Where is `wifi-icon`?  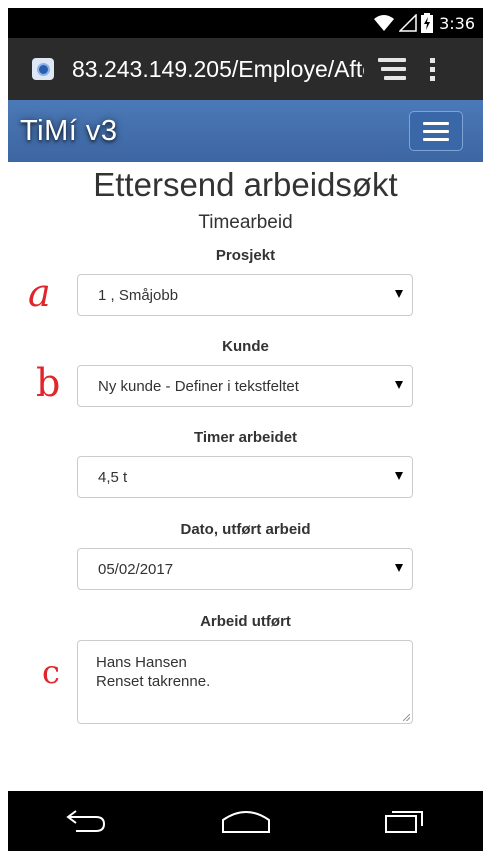 wifi-icon is located at coordinates (384, 23).